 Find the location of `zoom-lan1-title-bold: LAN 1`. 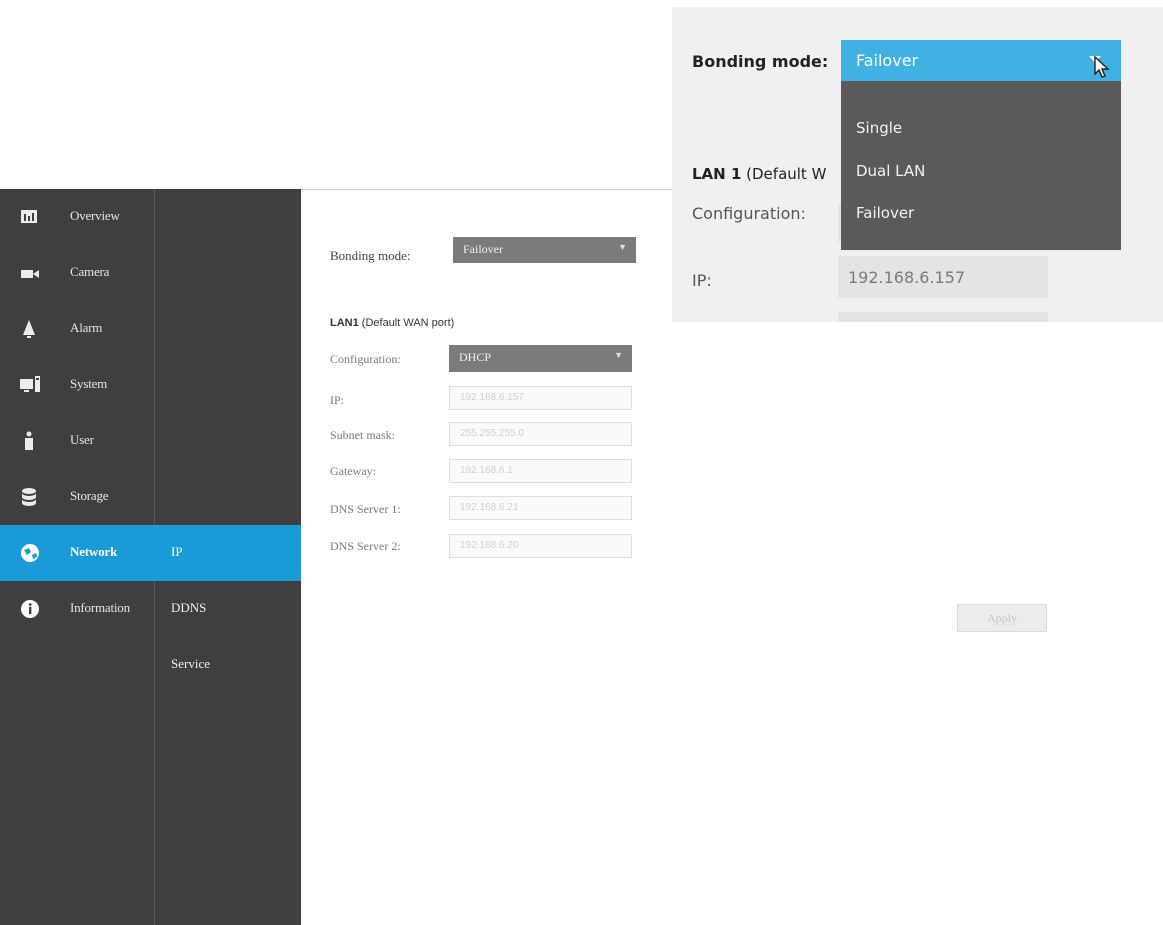

zoom-lan1-title-bold: LAN 1 is located at coordinates (717, 174).